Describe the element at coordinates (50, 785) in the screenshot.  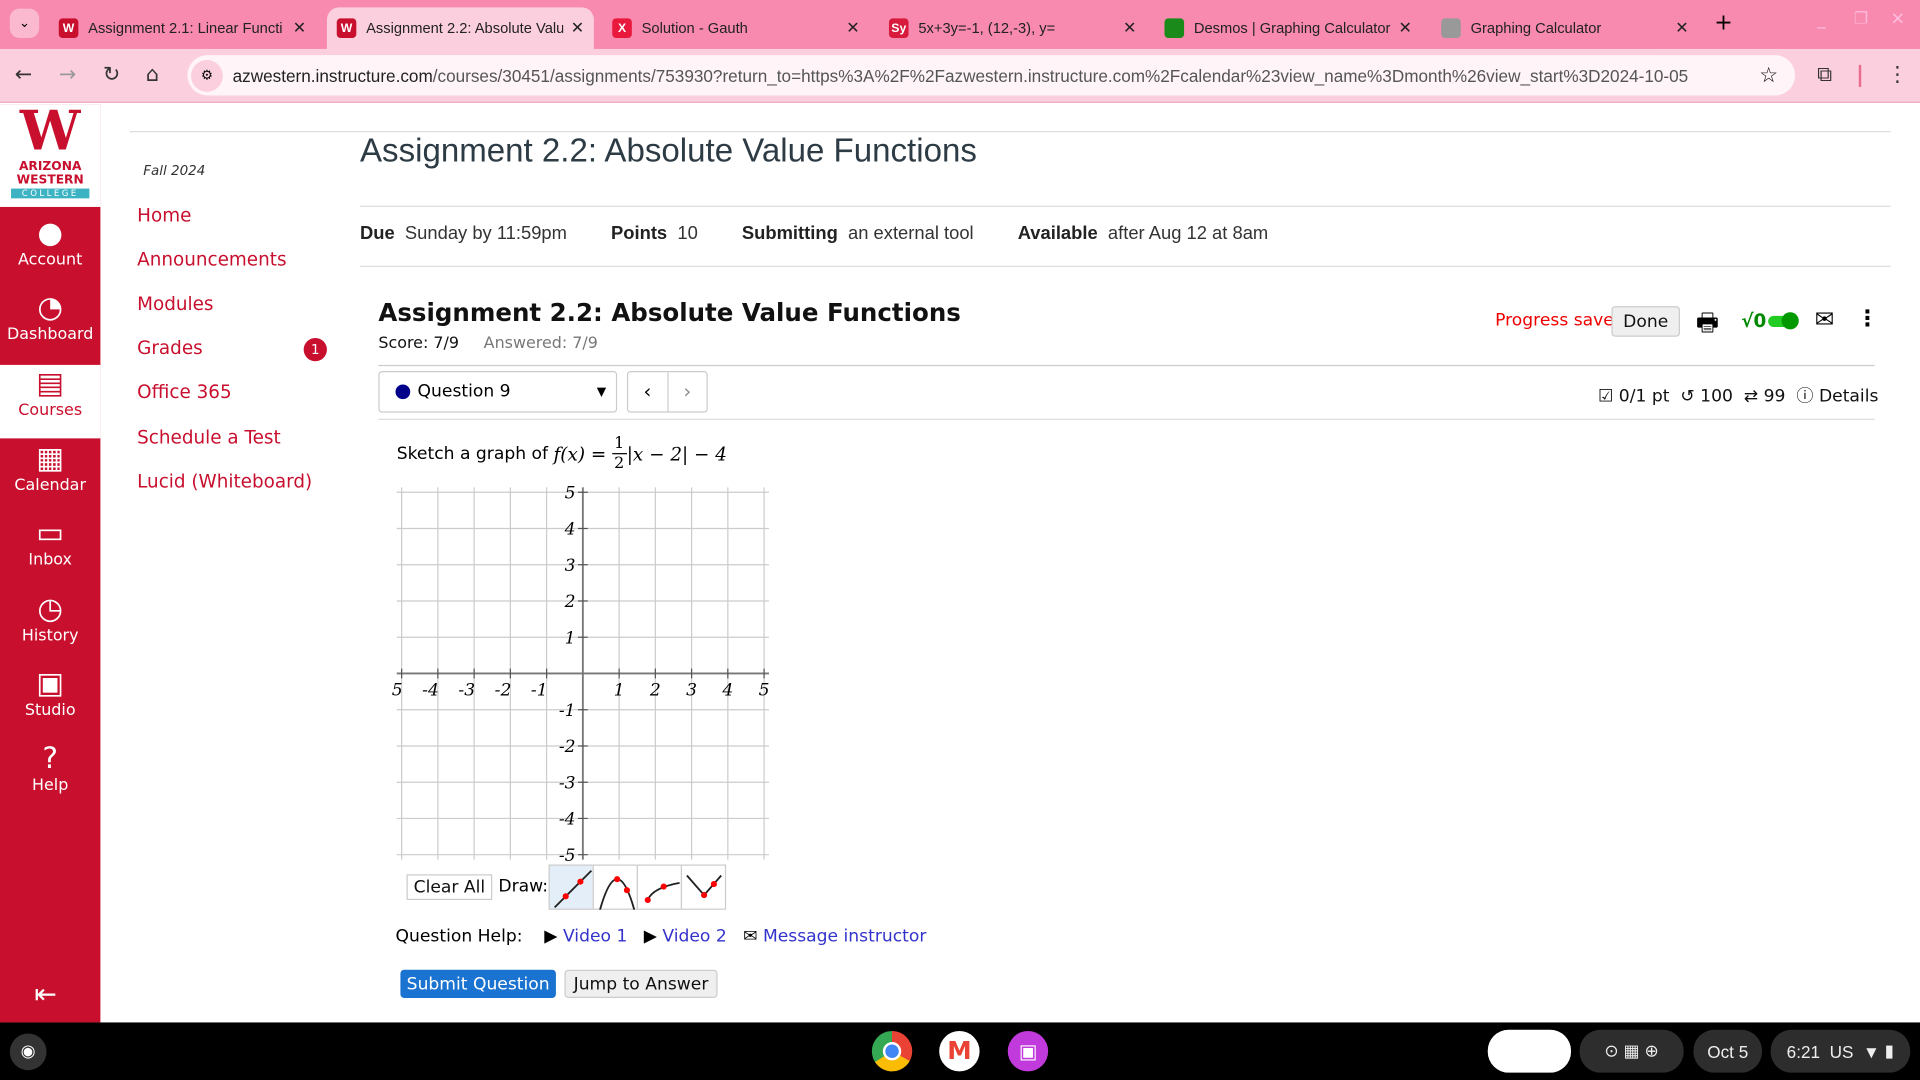
I see `nav-label: Help` at that location.